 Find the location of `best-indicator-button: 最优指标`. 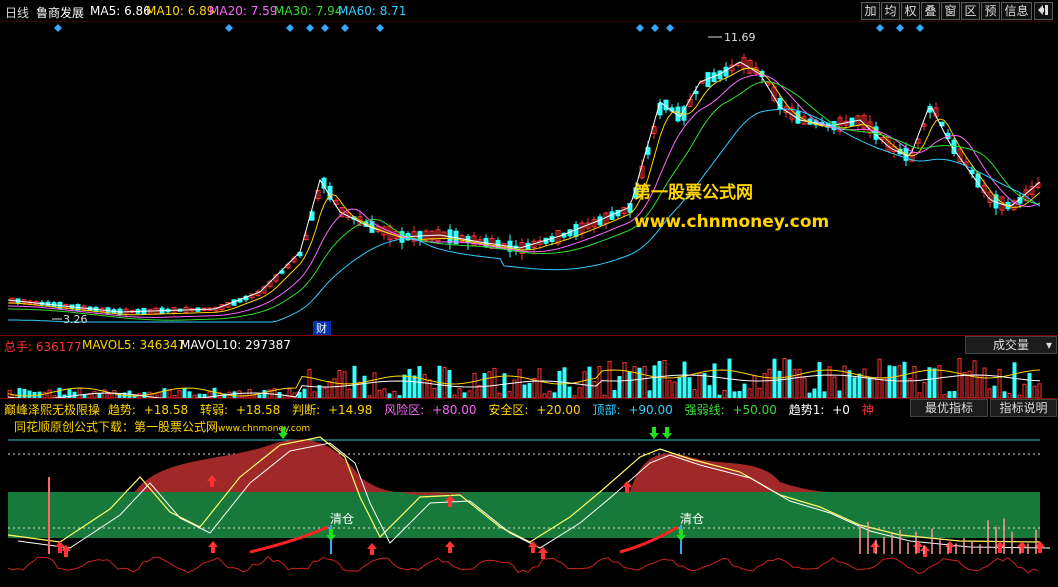

best-indicator-button: 最优指标 is located at coordinates (949, 408).